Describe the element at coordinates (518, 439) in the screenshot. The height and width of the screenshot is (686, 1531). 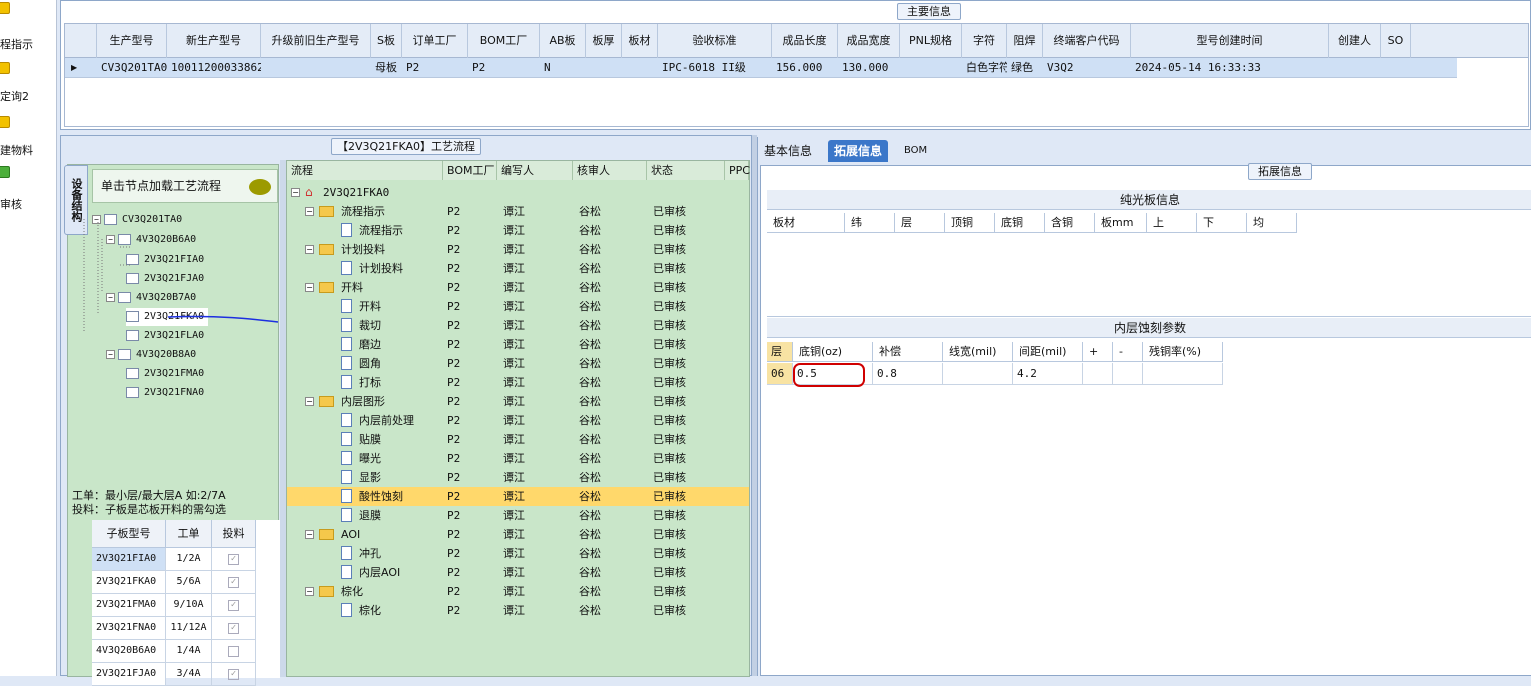
I see `flow-row: 贴膜 P2 谭江 谷松 已审核` at that location.